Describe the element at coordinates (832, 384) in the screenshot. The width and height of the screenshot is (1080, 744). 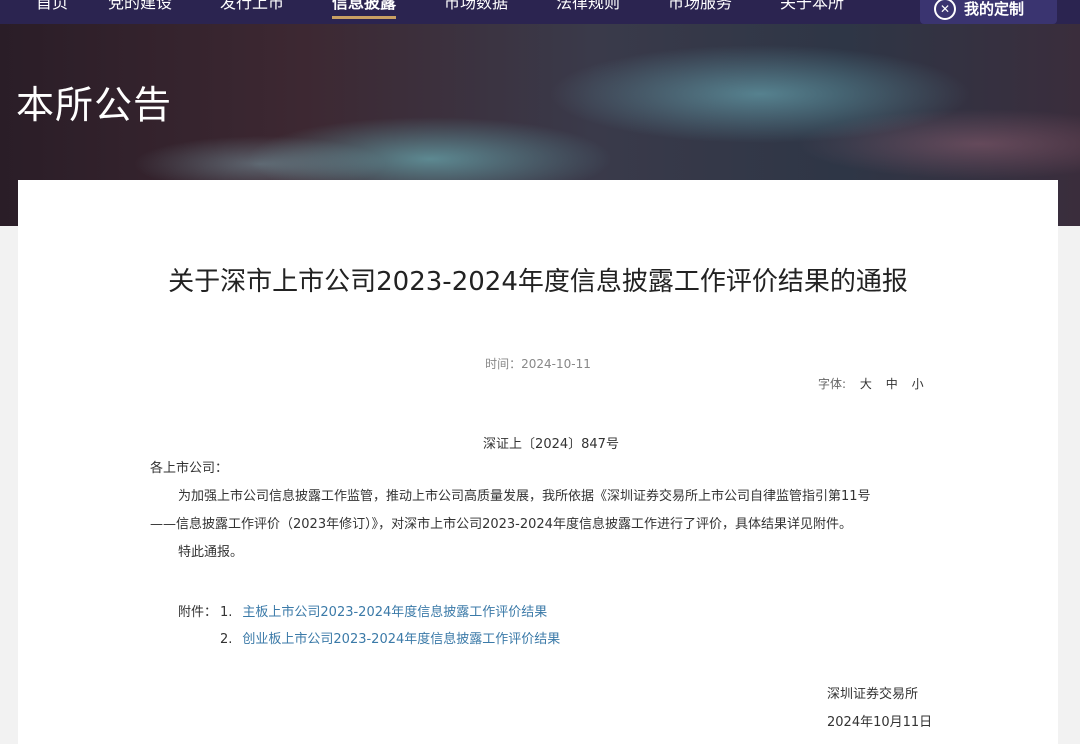
I see `font-size-label: 字体:` at that location.